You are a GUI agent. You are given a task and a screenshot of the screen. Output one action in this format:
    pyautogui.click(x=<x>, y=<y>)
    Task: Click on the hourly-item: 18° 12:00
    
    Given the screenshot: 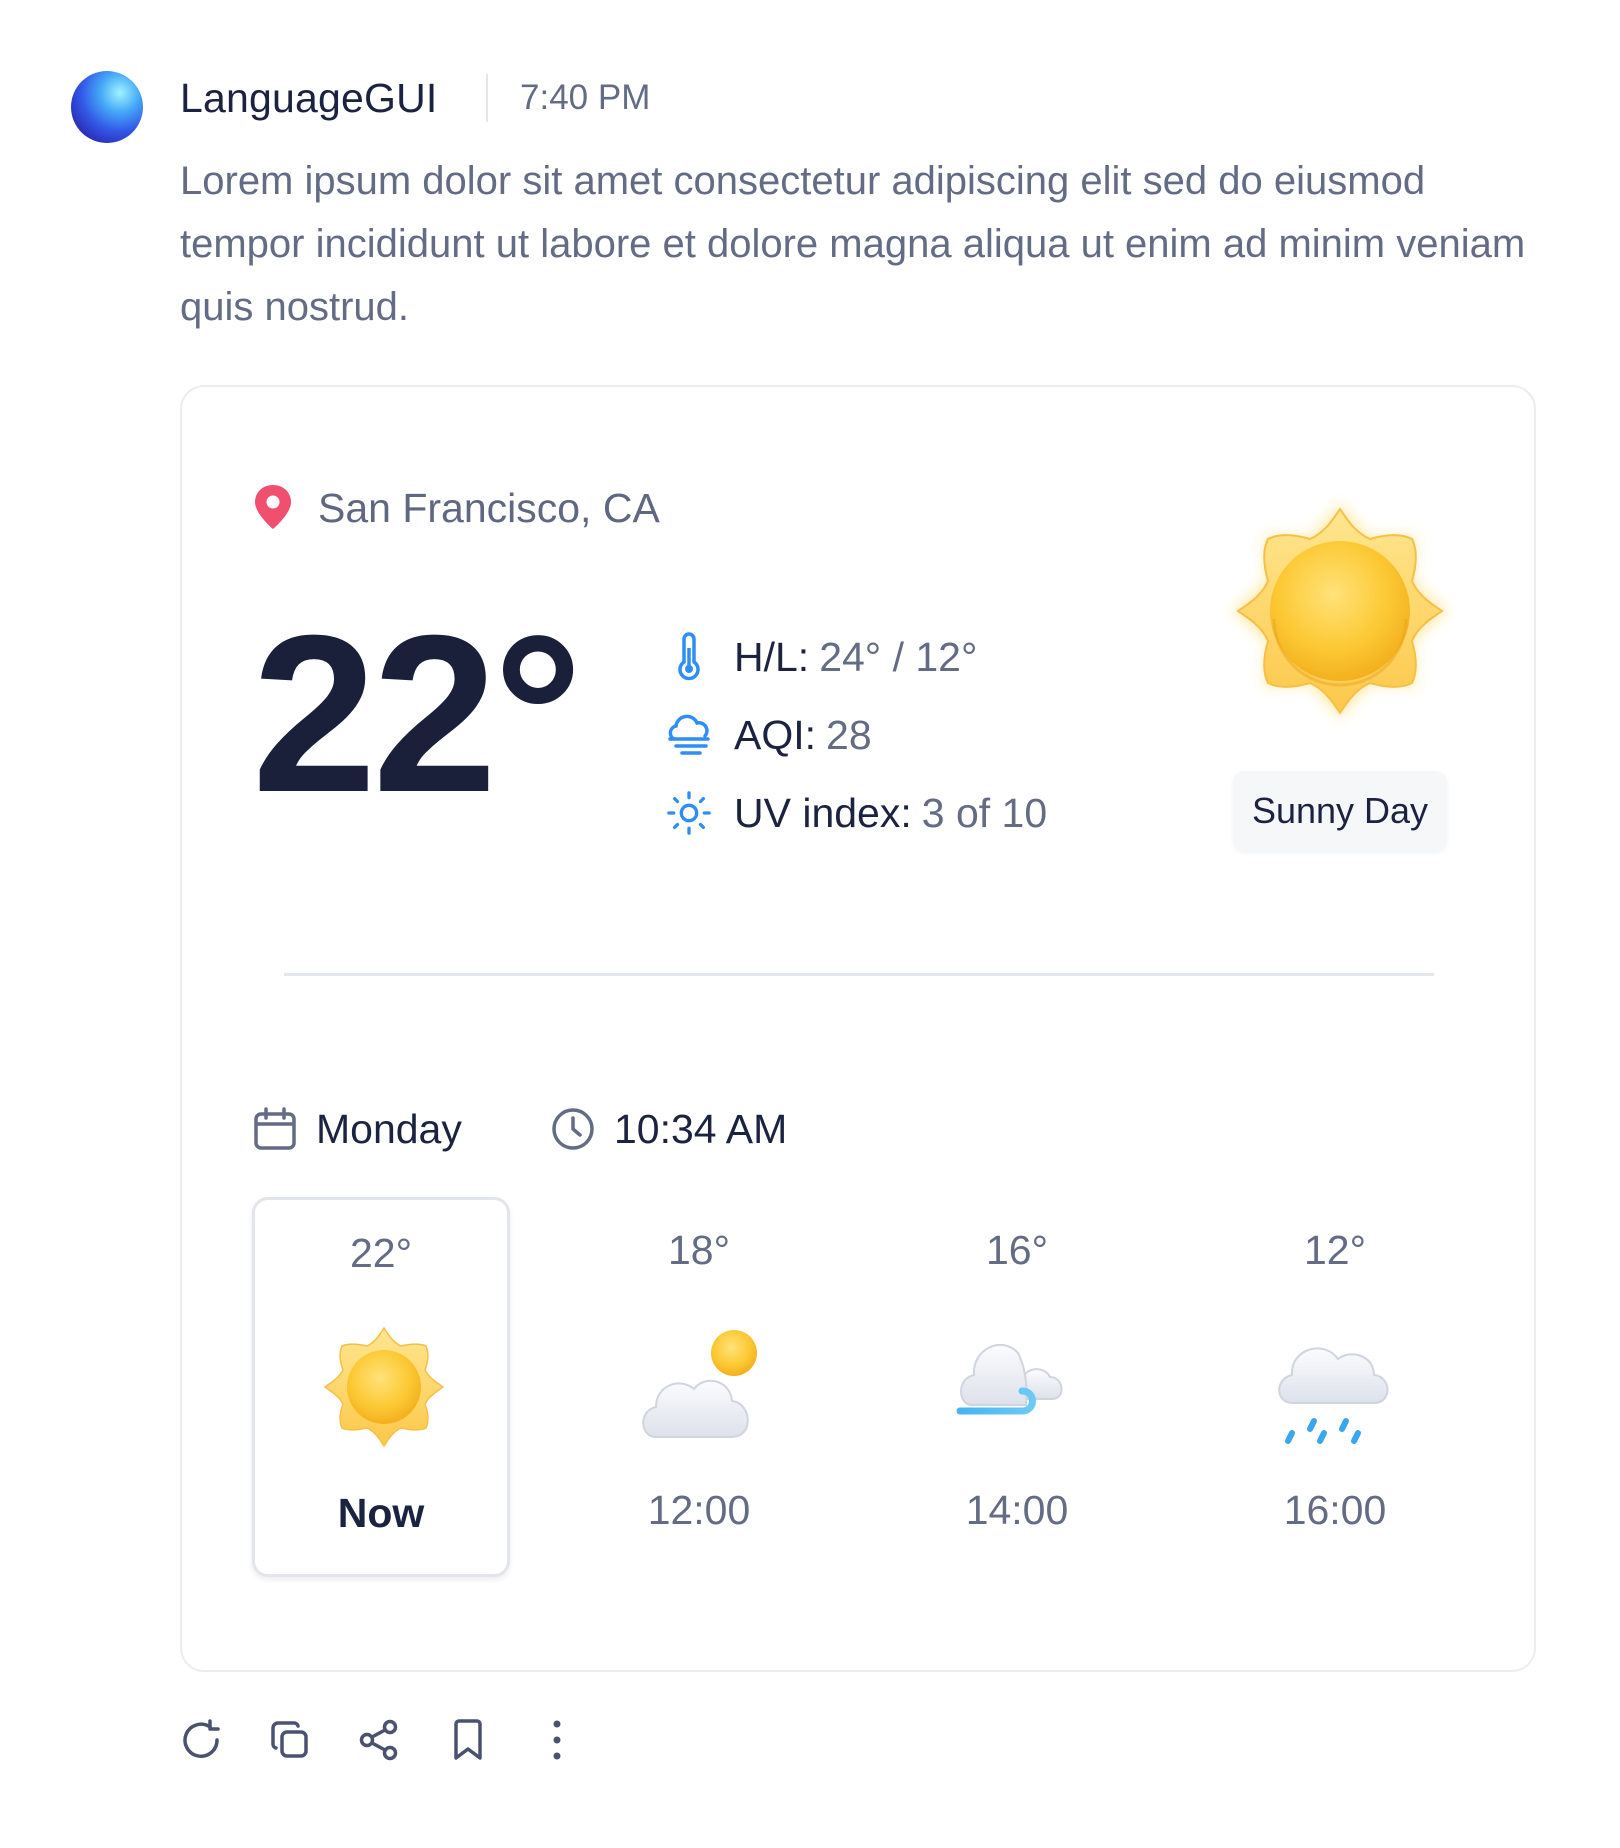 What is the action you would take?
    pyautogui.click(x=699, y=1387)
    